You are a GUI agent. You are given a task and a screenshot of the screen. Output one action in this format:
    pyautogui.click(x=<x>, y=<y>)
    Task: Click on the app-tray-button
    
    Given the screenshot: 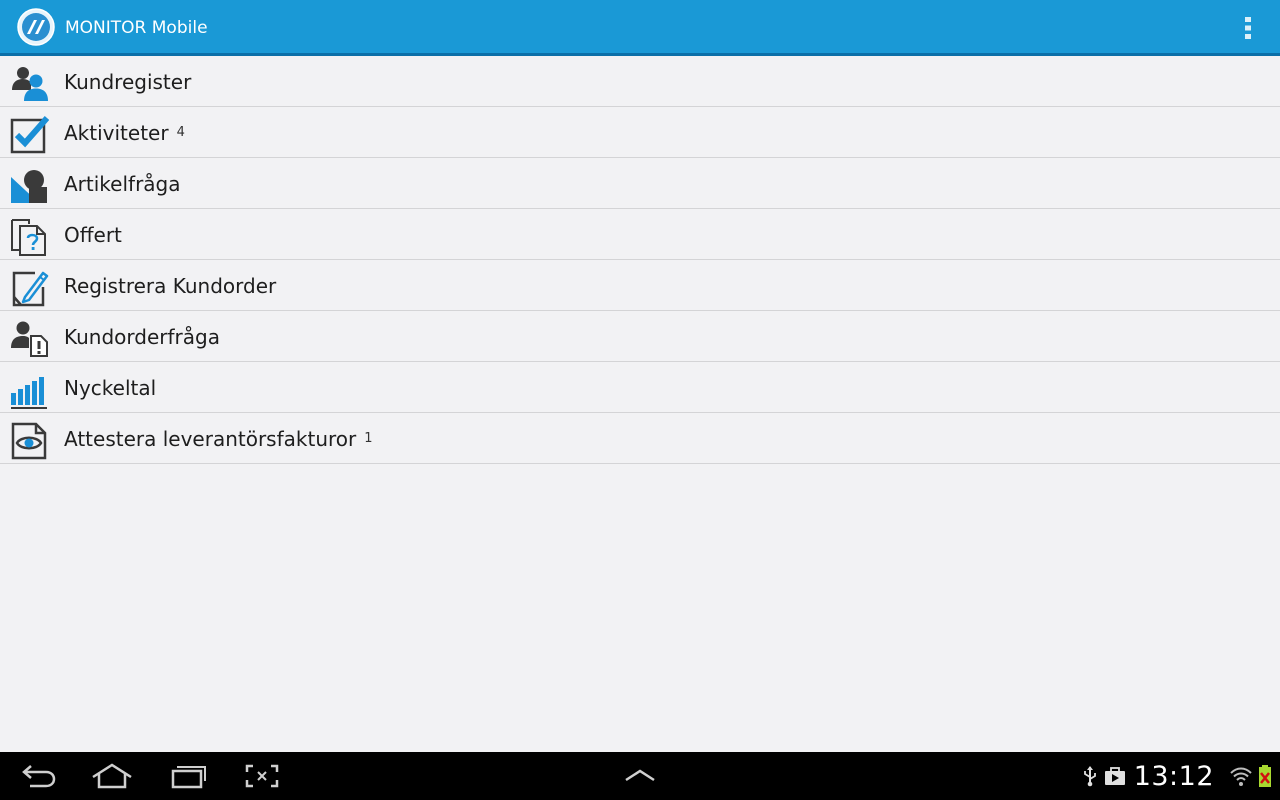 What is the action you would take?
    pyautogui.click(x=640, y=776)
    